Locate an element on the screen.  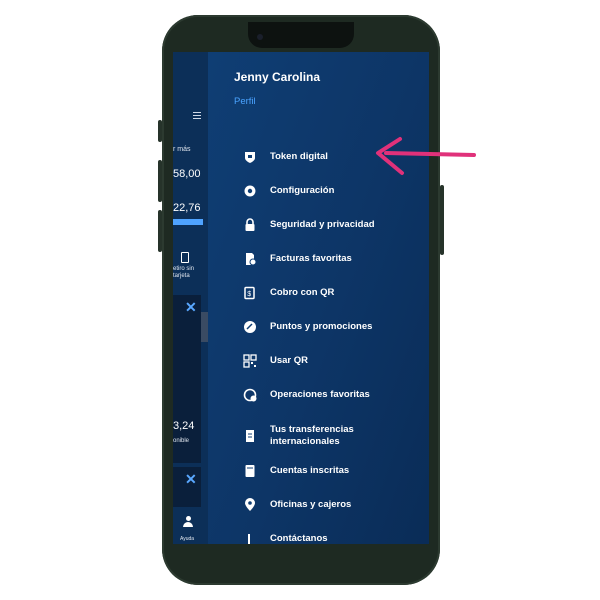
menu-item-oficinas-y-cajeros: Oficinas y cajeros is located at coordinates (296, 505).